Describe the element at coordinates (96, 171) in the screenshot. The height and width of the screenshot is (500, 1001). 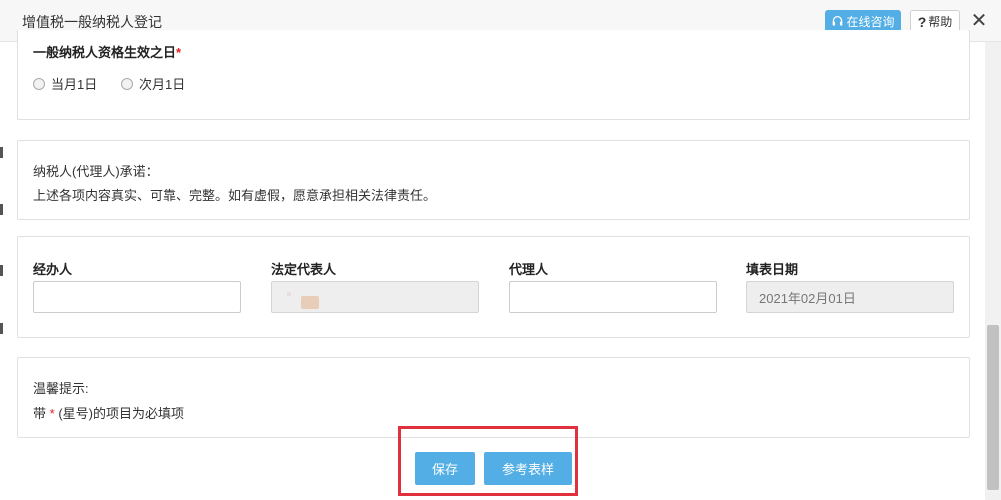
I see `promise-title: 纳税人(代理人)承诺：` at that location.